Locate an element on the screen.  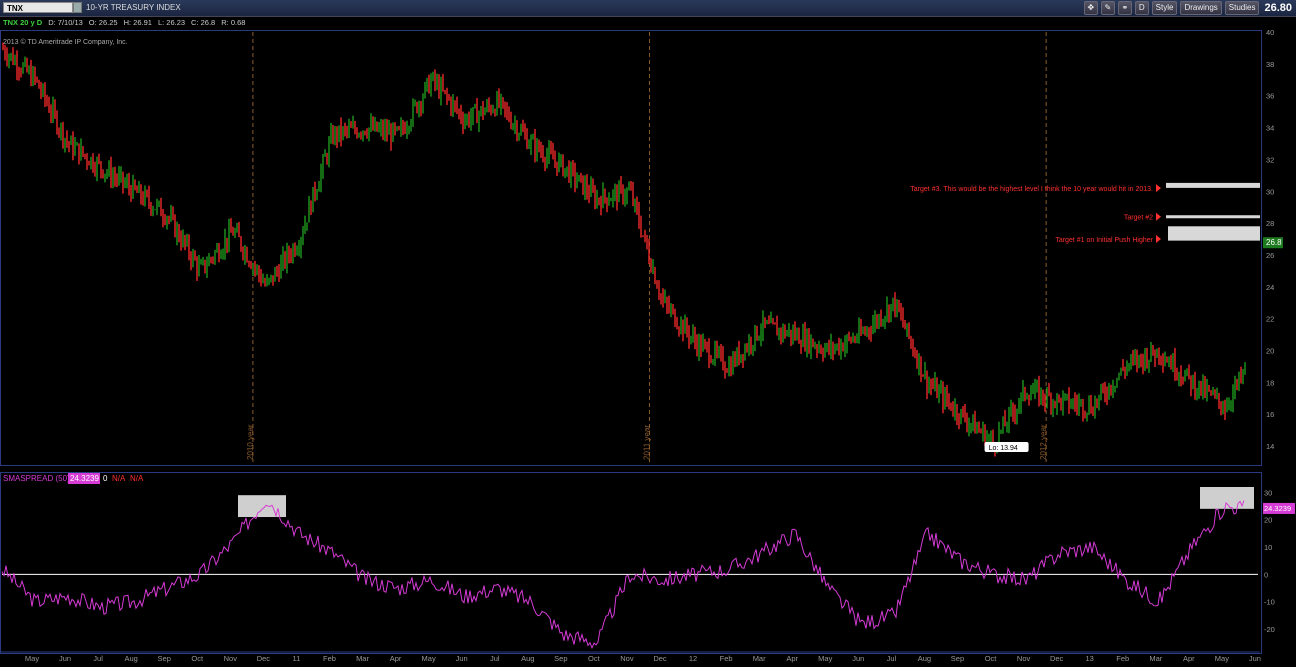
study-y-tick-label: 20 is located at coordinates (1268, 520).